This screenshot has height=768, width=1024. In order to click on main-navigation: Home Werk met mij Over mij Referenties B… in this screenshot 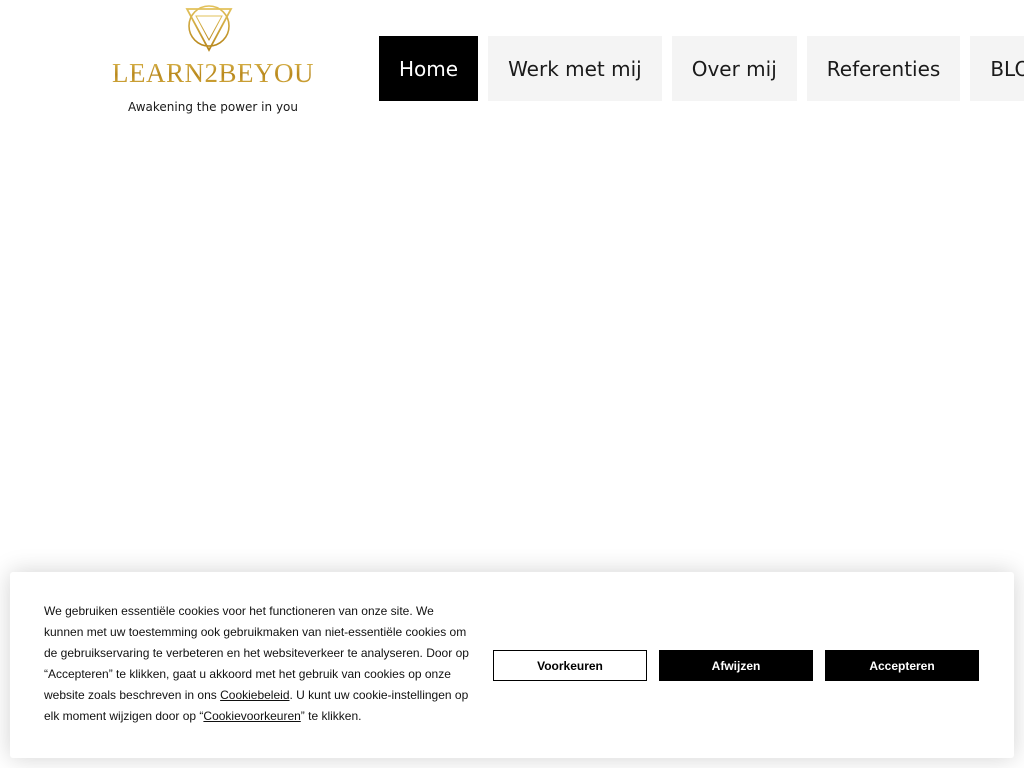, I will do `click(701, 68)`.